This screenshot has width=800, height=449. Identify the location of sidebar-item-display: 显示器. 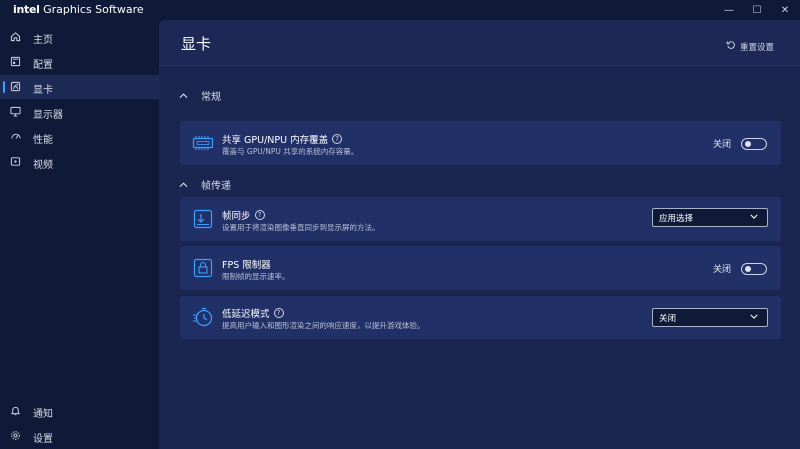
(79, 112).